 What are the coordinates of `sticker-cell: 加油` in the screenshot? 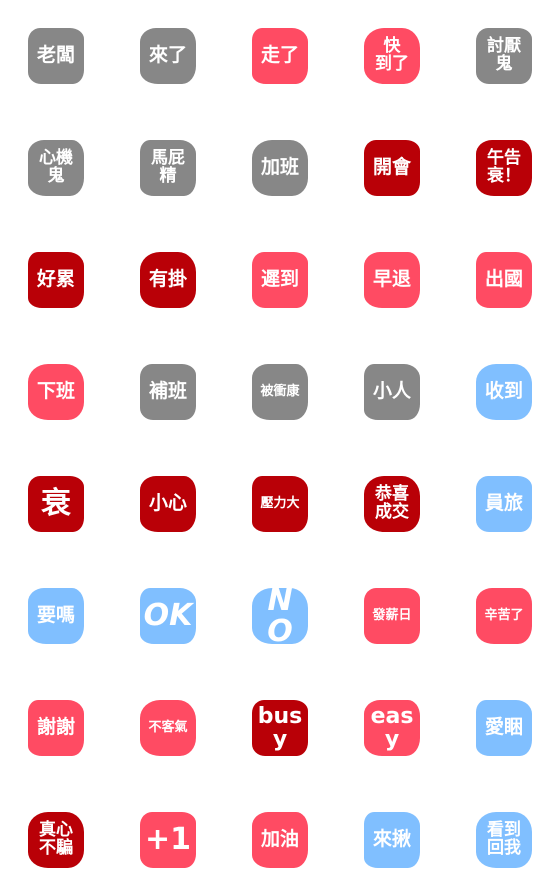 It's located at (280, 840).